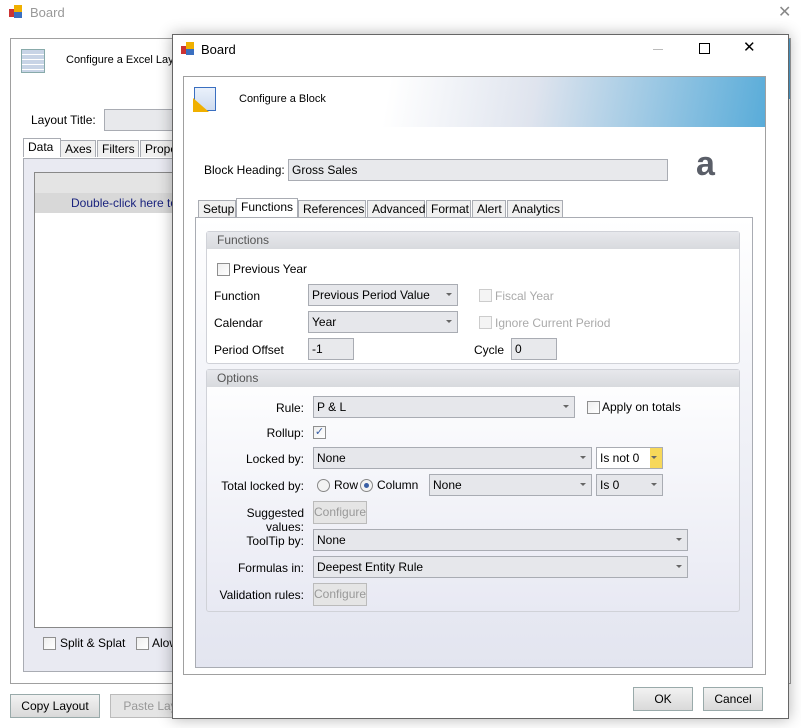 This screenshot has height=728, width=801. What do you see at coordinates (593, 407) in the screenshot?
I see `apply-on-totals-checkbox` at bounding box center [593, 407].